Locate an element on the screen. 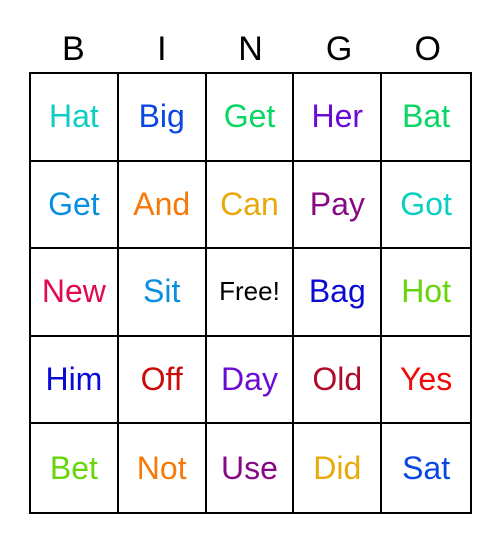 This screenshot has height=544, width=501. cell-word: Bag is located at coordinates (337, 291).